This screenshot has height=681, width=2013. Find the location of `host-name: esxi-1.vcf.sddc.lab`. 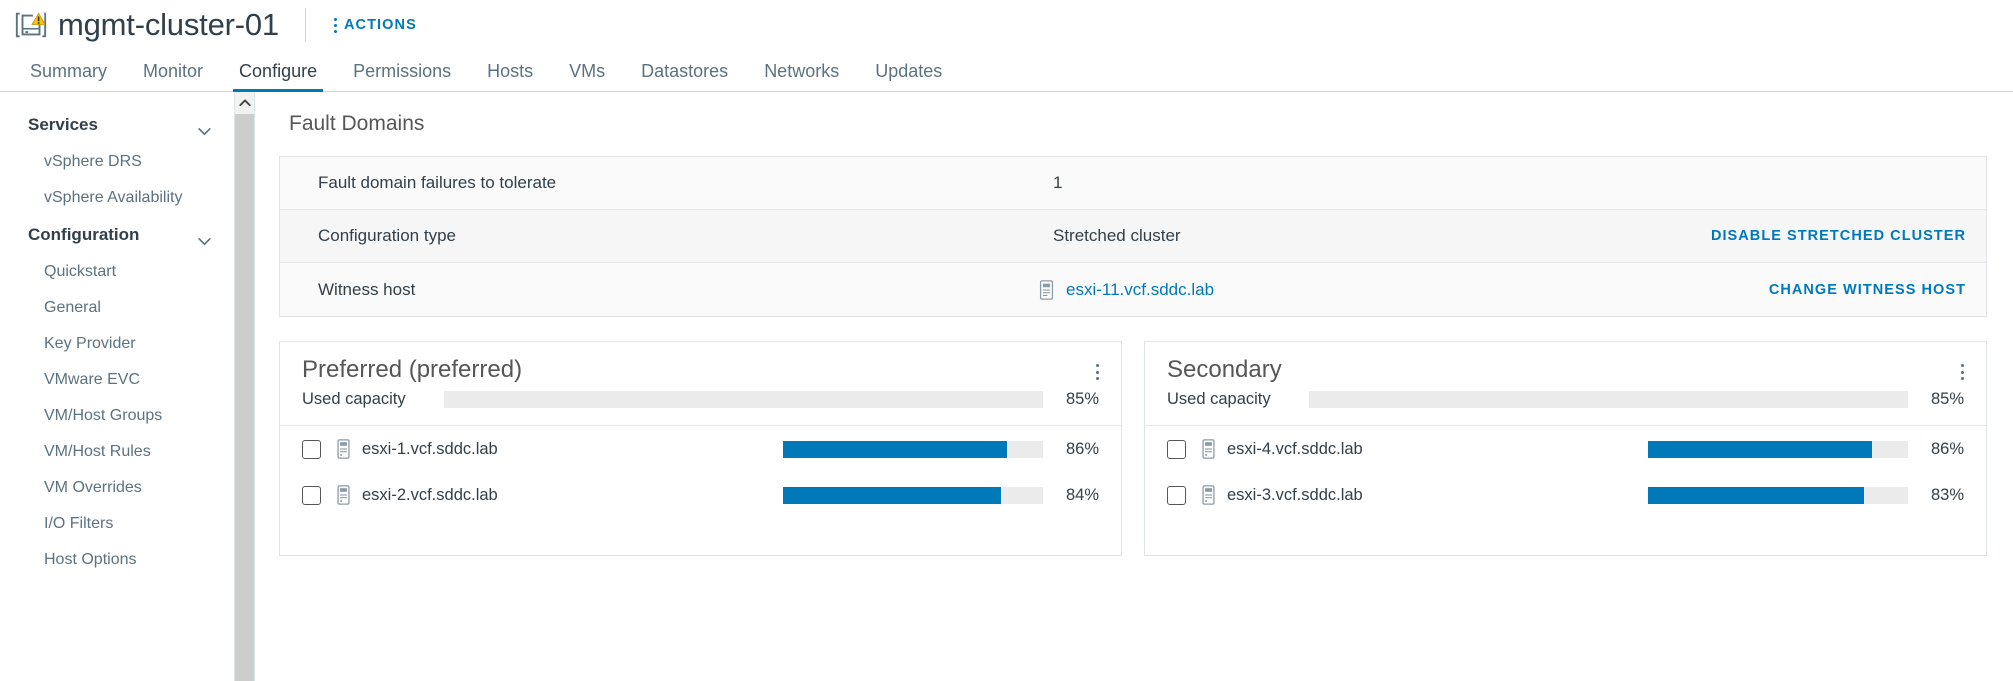

host-name: esxi-1.vcf.sddc.lab is located at coordinates (430, 448).